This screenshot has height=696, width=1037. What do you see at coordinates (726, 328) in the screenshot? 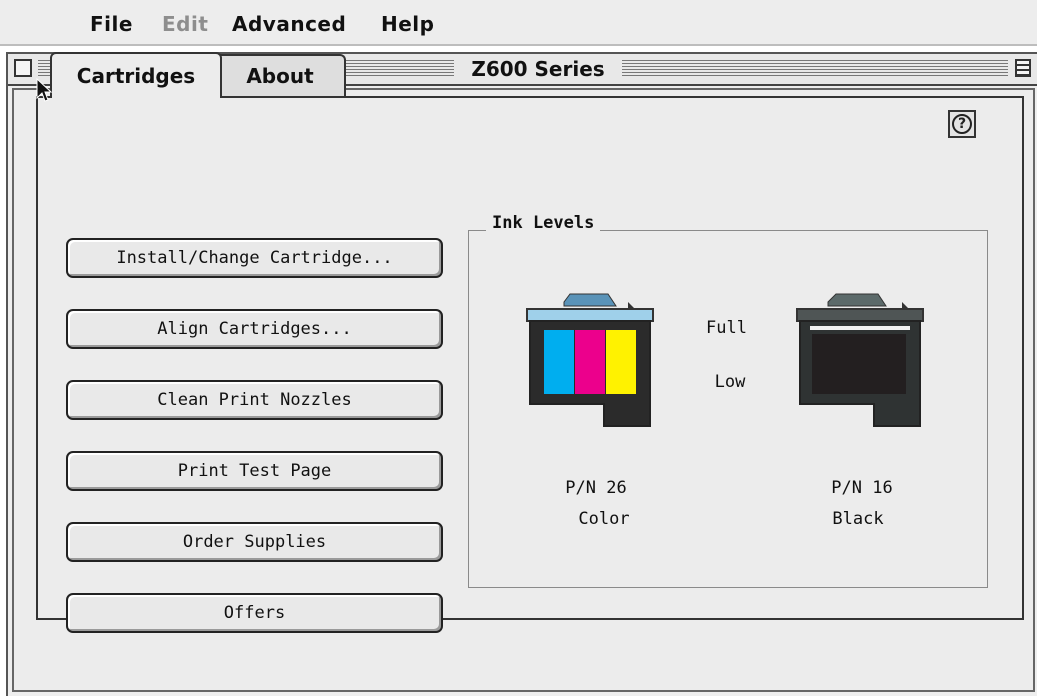
I see `ink-scale-full-label: Full` at bounding box center [726, 328].